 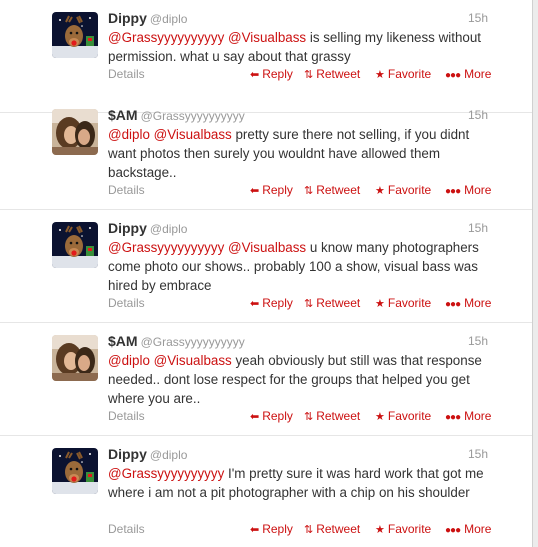 What do you see at coordinates (409, 416) in the screenshot?
I see `favorite-label: Favorite` at bounding box center [409, 416].